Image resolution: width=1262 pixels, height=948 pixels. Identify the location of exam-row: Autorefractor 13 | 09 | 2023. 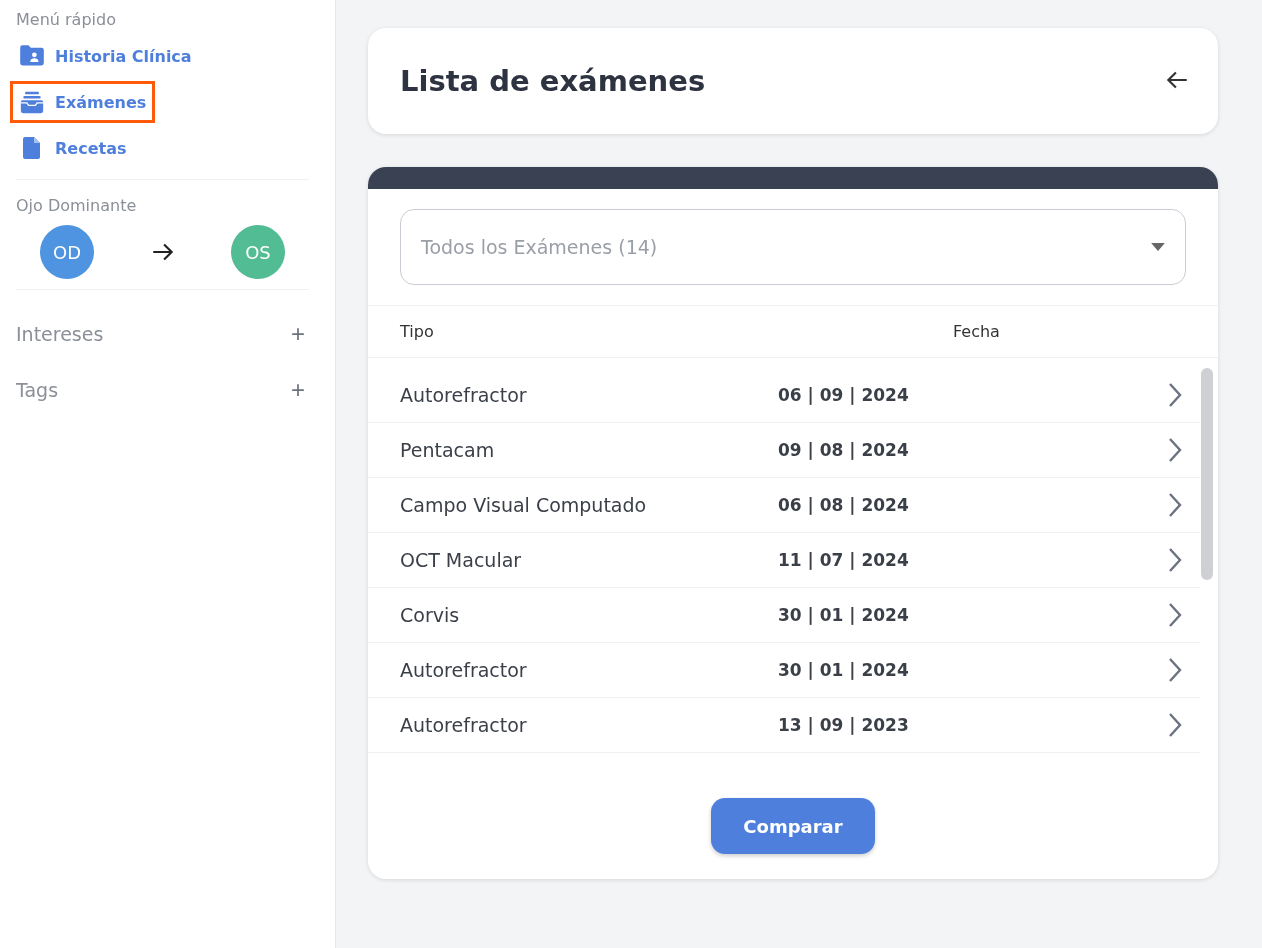
(784, 725).